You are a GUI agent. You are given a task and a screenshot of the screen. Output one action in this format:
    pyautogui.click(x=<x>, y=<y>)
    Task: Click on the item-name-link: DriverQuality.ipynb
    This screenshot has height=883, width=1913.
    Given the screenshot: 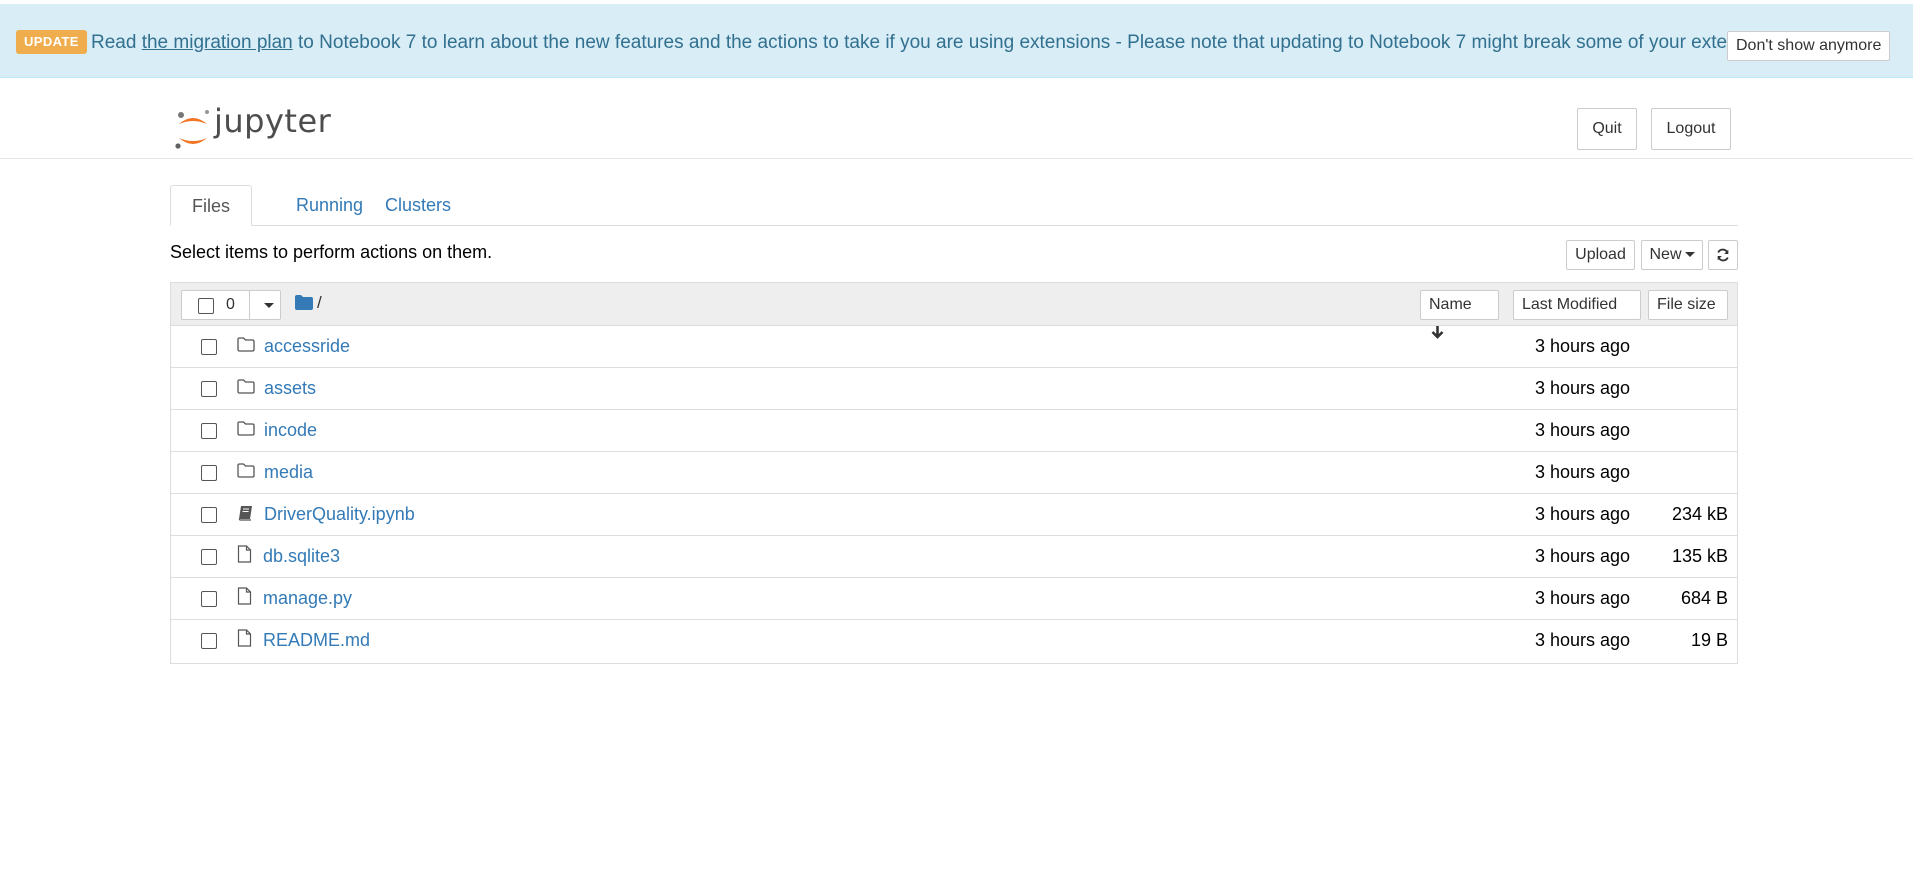 What is the action you would take?
    pyautogui.click(x=339, y=514)
    